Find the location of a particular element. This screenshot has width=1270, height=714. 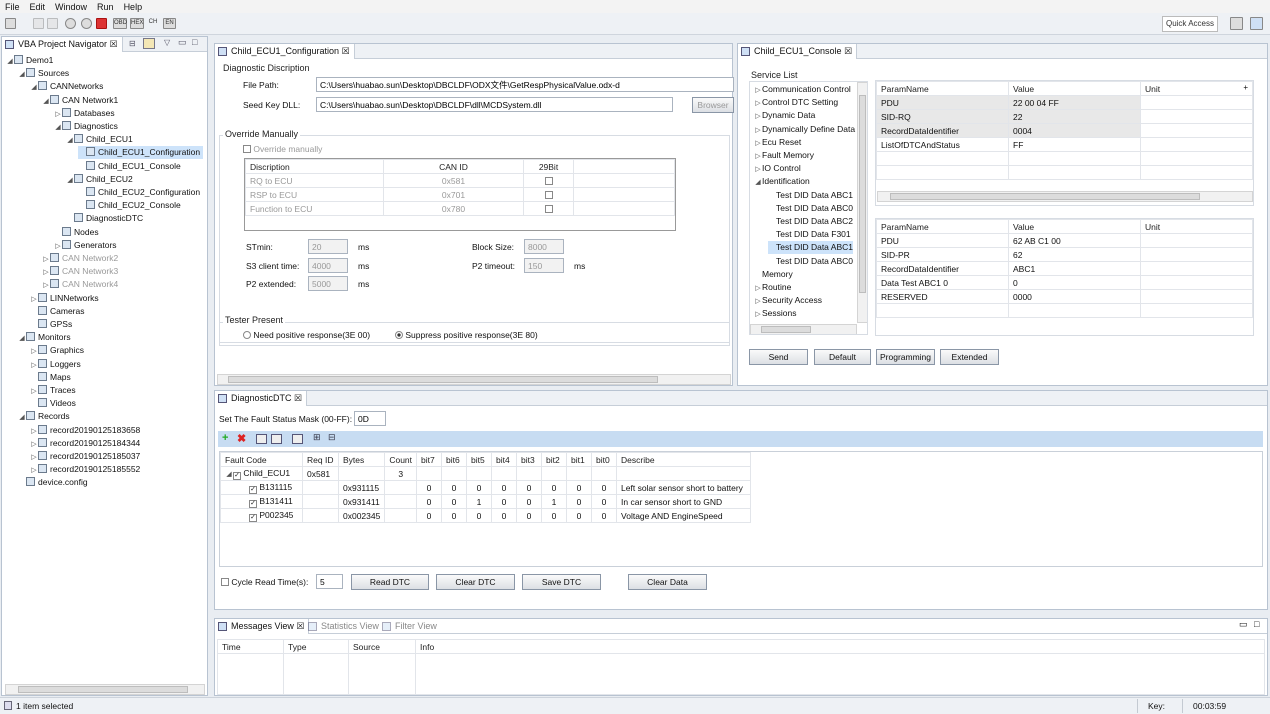

tab-console: Child_ECU1_Console ☒ is located at coordinates (798, 51).